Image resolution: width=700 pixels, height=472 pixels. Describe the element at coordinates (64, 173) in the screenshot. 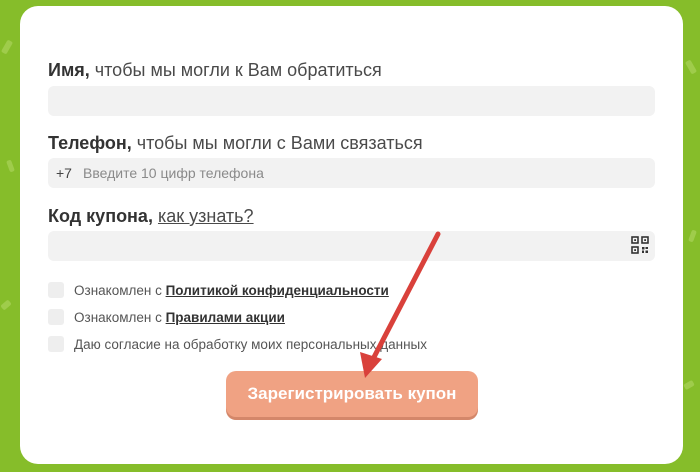

I see `phone-prefix: +7` at that location.